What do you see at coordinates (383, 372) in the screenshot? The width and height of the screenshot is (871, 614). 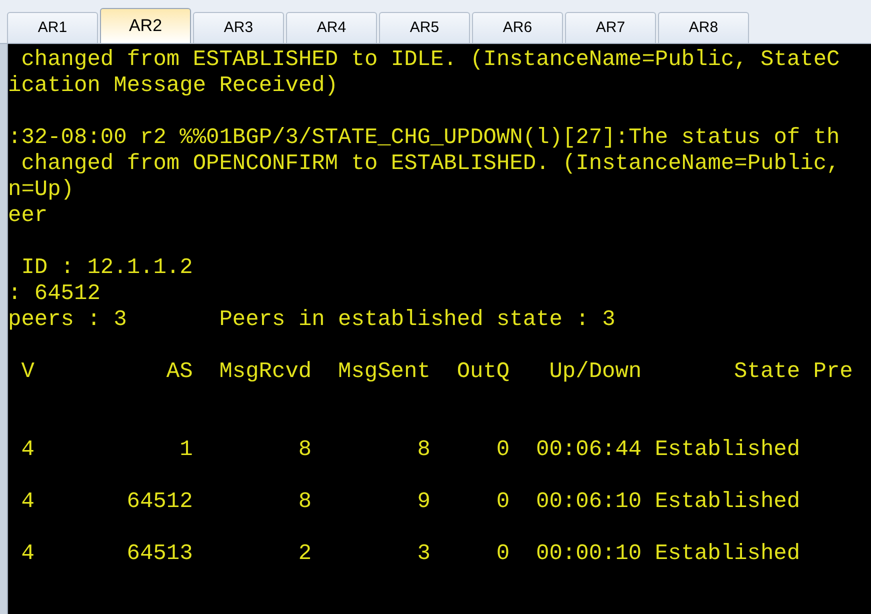 I see `column-header: MsgSent` at bounding box center [383, 372].